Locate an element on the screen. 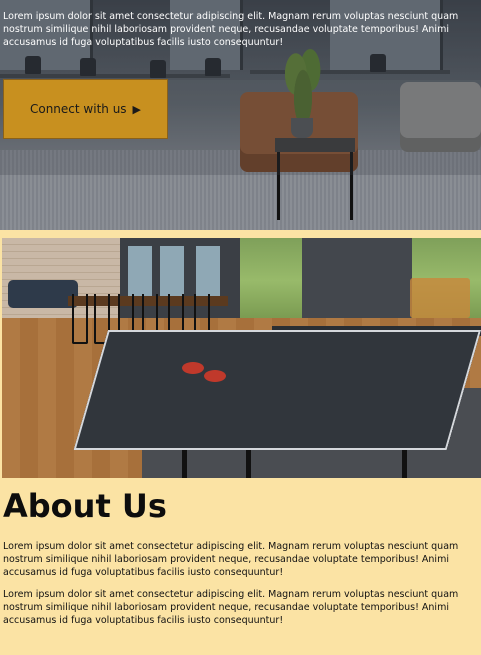 Image resolution: width=481 pixels, height=655 pixels. glass-door is located at coordinates (357, 283).